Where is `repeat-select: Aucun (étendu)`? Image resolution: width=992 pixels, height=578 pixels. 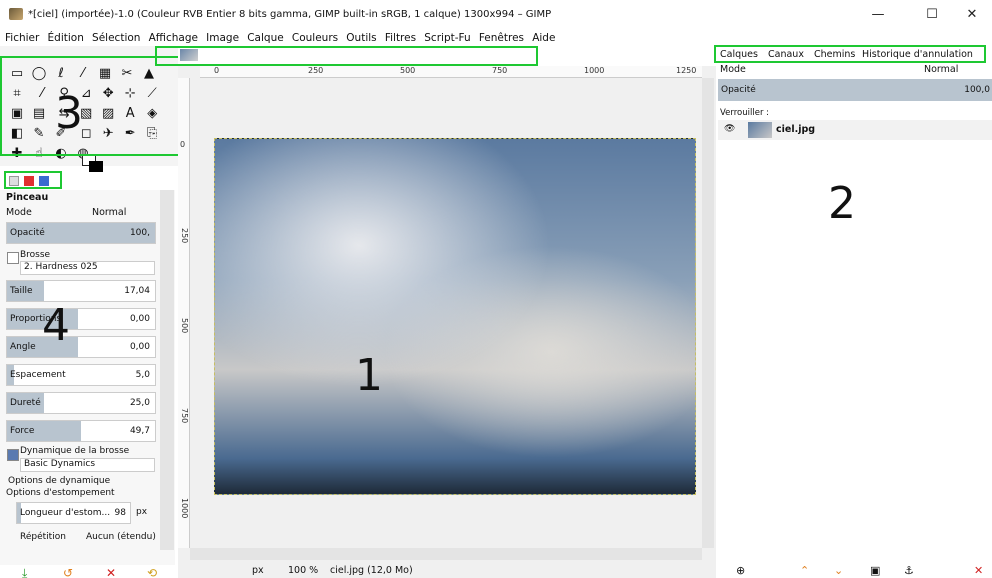 repeat-select: Aucun (étendu) is located at coordinates (121, 537).